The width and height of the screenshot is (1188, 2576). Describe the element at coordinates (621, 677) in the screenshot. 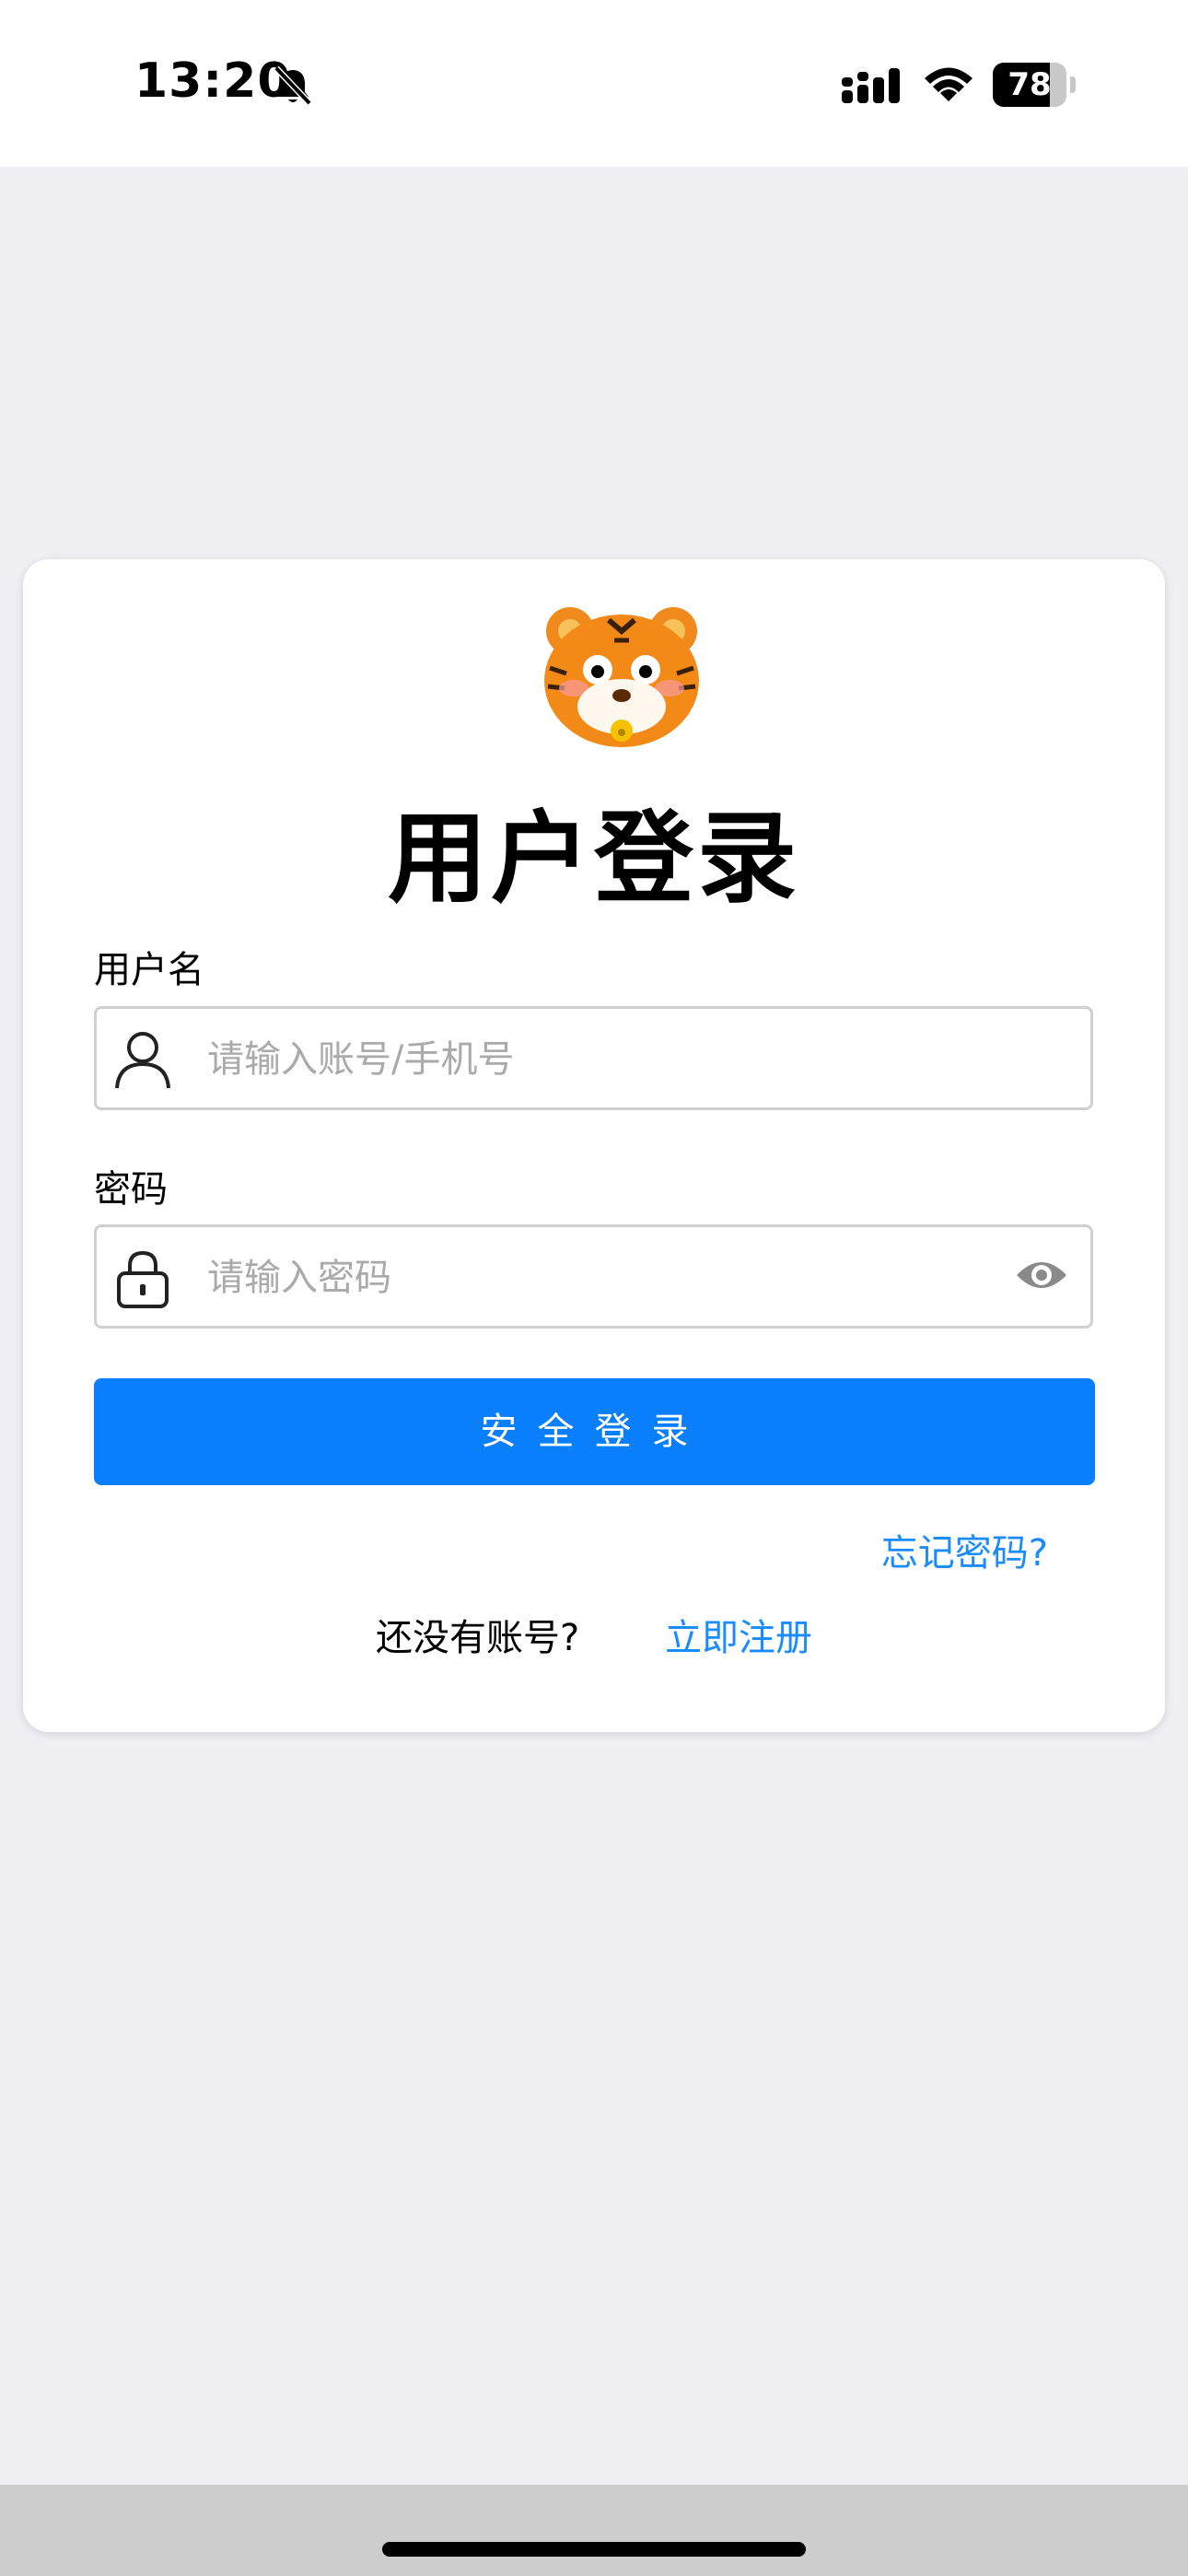

I see `tiger-mascot-icon` at that location.